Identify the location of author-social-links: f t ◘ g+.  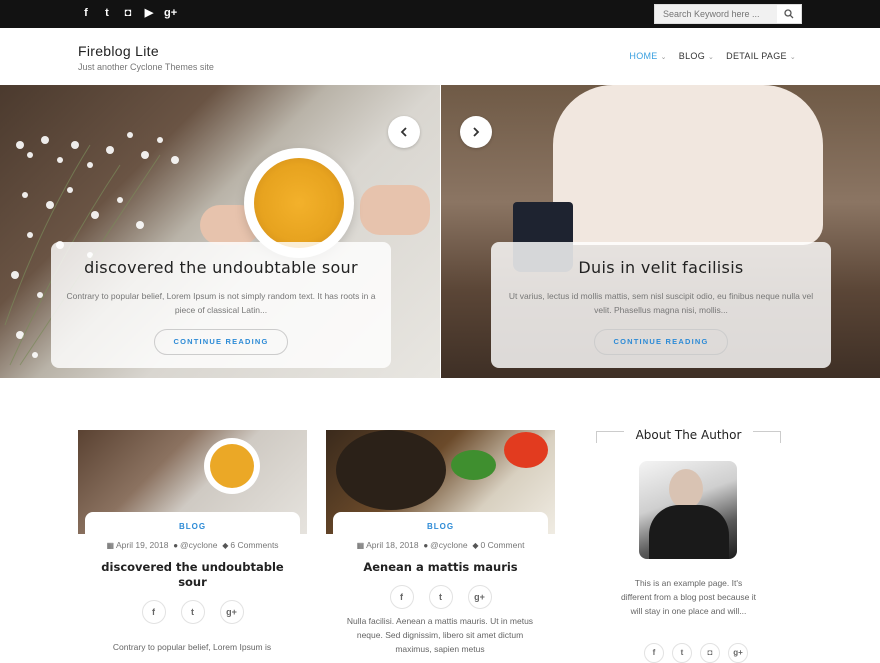
(696, 653).